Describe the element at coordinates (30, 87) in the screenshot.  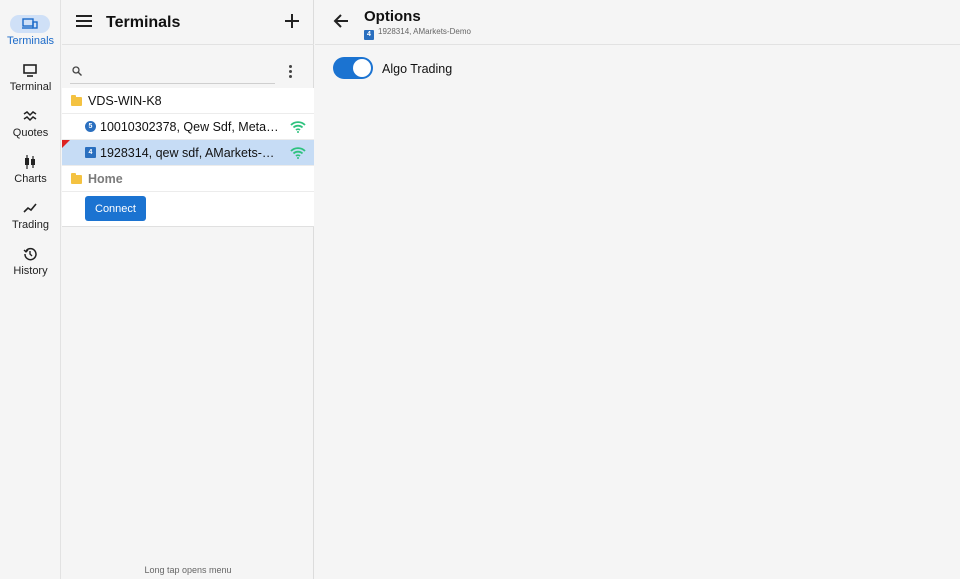
I see `nav-label: Terminal` at that location.